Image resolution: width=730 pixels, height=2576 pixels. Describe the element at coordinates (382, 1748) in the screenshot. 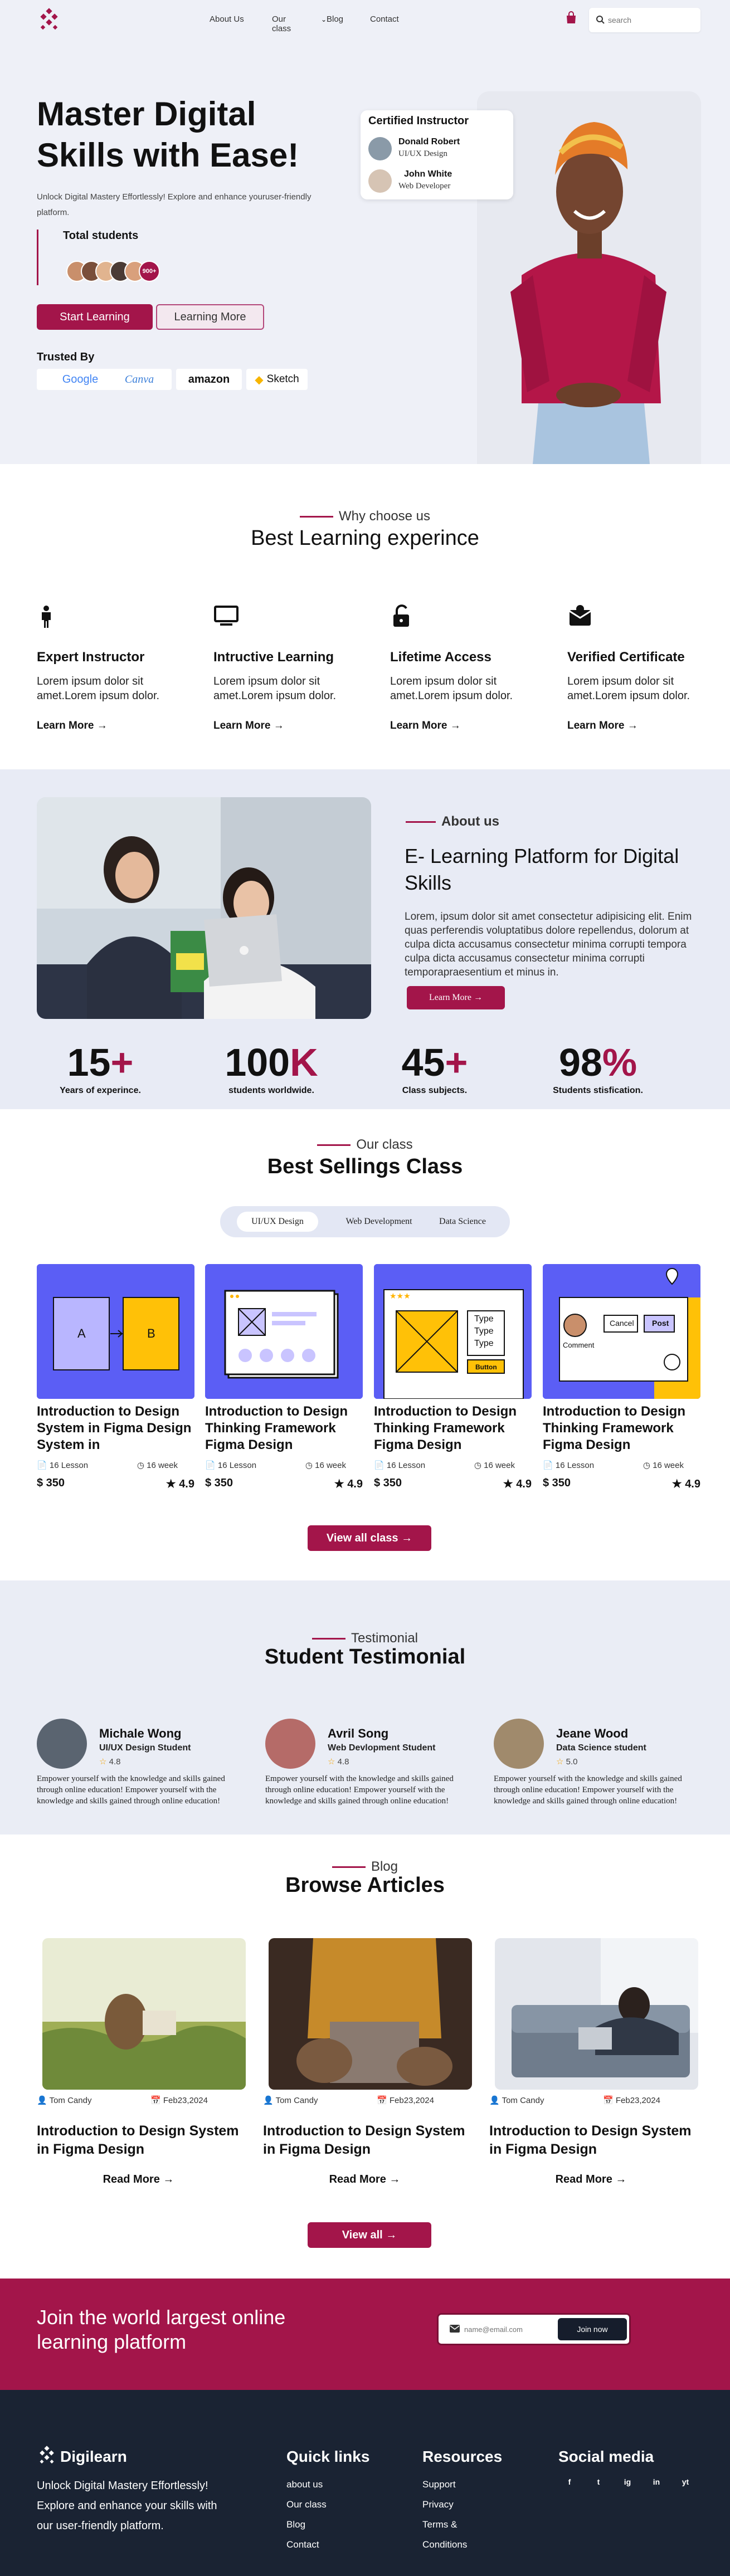

I see `student-role: Web Devlopment Student` at that location.